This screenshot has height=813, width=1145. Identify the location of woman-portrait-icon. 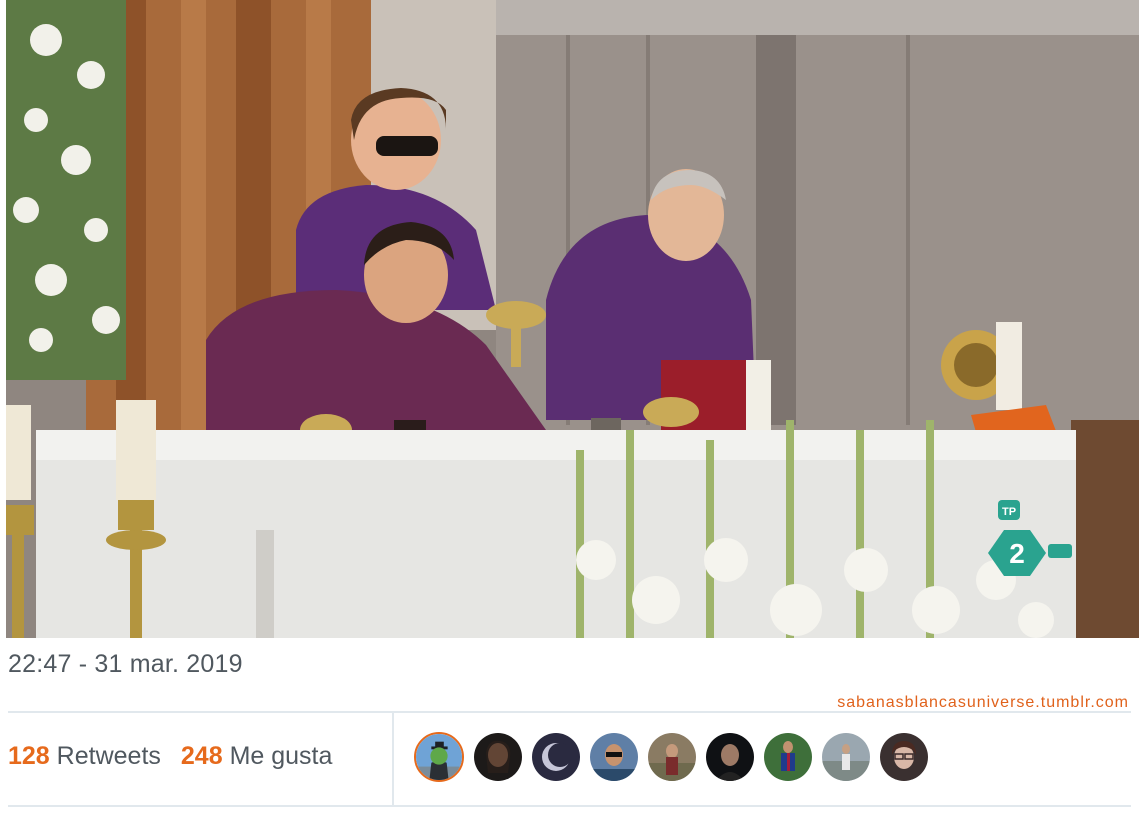
(498, 757).